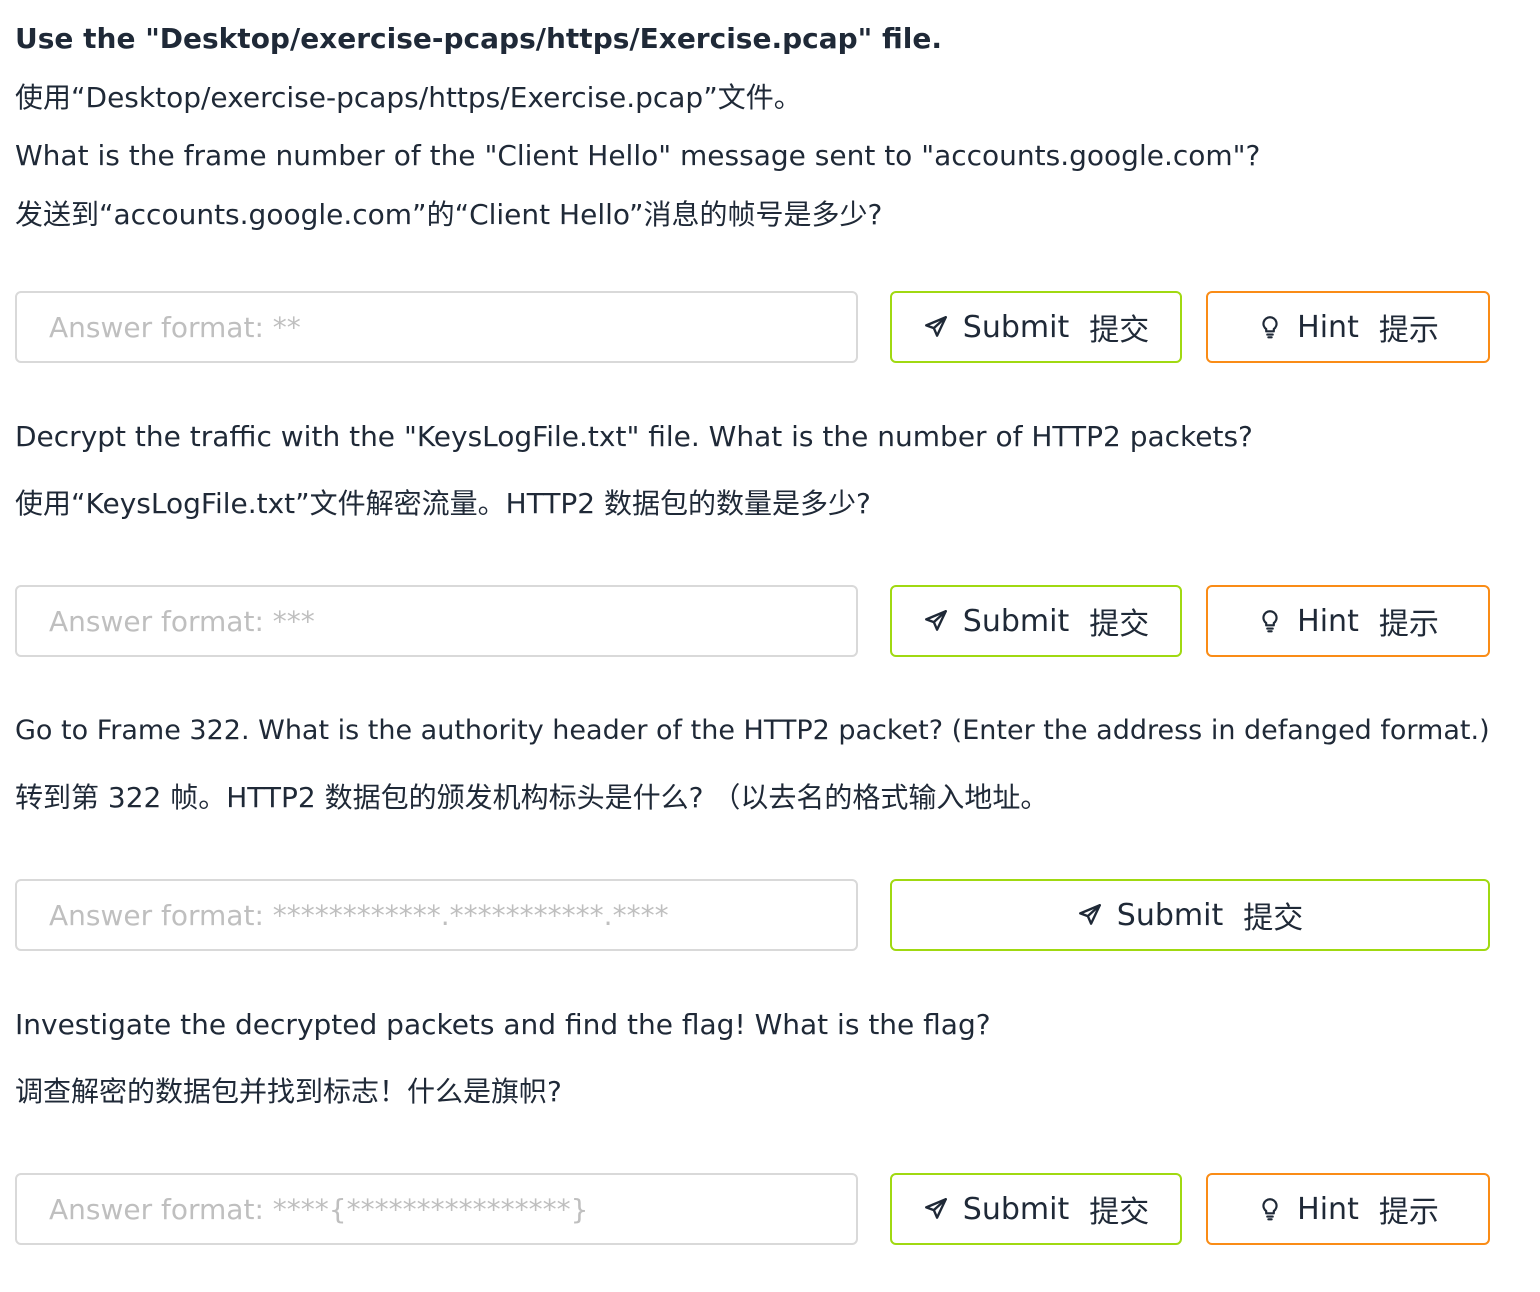 The width and height of the screenshot is (1540, 1292). I want to click on question-1-answer-input, so click(436, 327).